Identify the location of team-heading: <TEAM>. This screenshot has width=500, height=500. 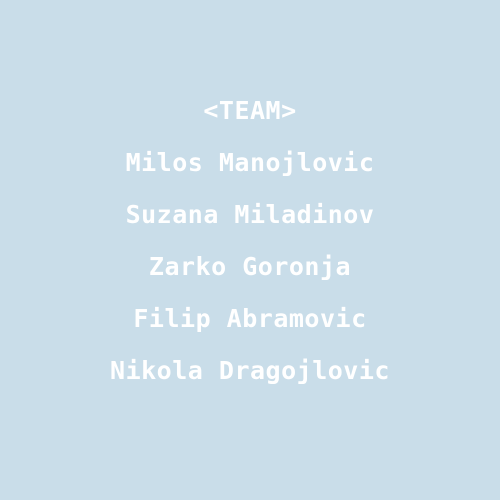
(250, 110).